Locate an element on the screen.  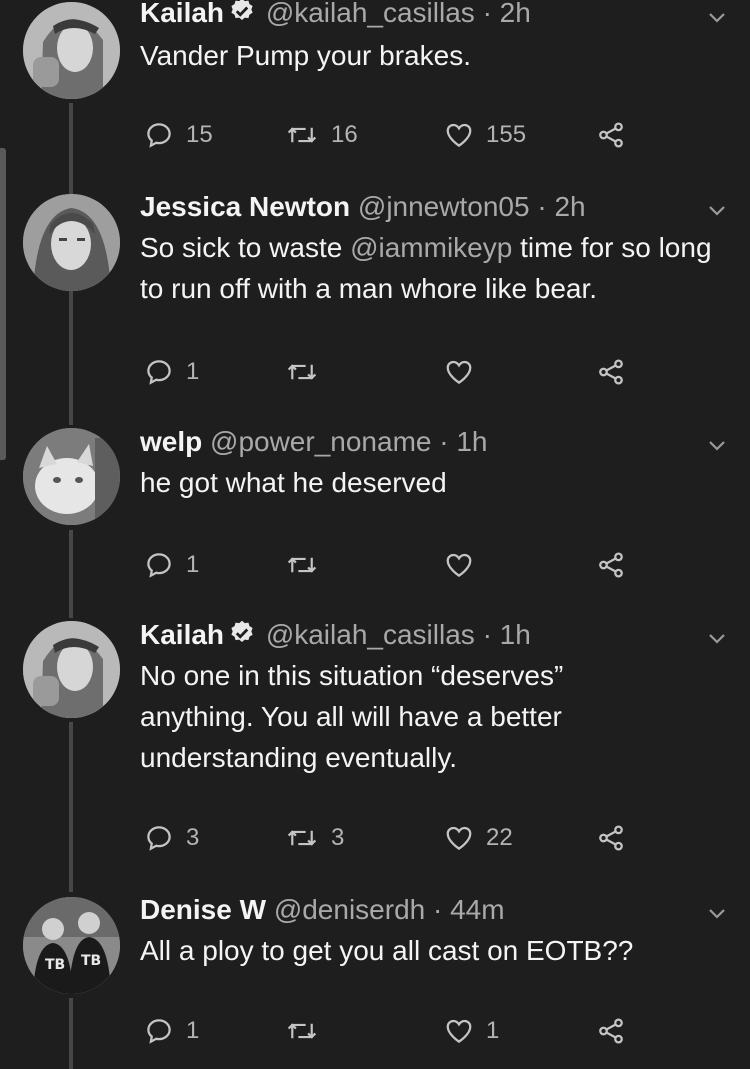
tweet-actions: 15 16 155 is located at coordinates (375, 135).